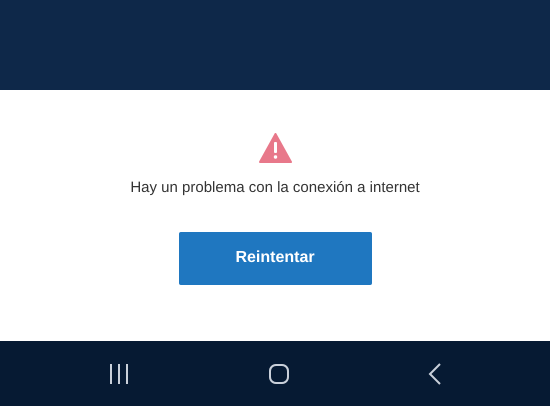  I want to click on back-icon, so click(435, 373).